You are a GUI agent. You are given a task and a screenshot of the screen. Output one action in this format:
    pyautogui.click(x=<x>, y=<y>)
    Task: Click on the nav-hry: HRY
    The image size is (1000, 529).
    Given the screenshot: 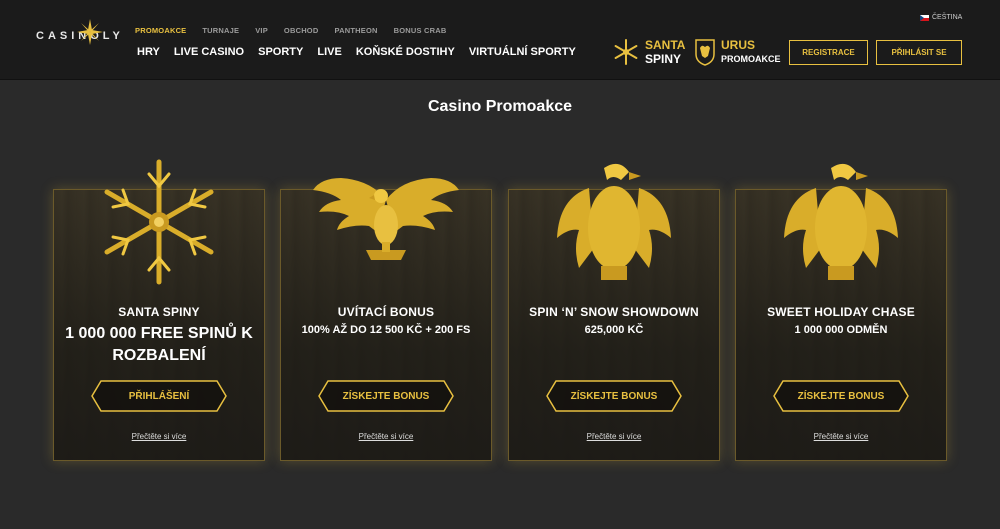 What is the action you would take?
    pyautogui.click(x=148, y=52)
    